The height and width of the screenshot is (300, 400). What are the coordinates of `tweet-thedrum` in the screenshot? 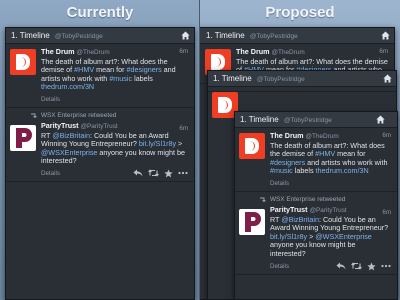 It's located at (302, 102).